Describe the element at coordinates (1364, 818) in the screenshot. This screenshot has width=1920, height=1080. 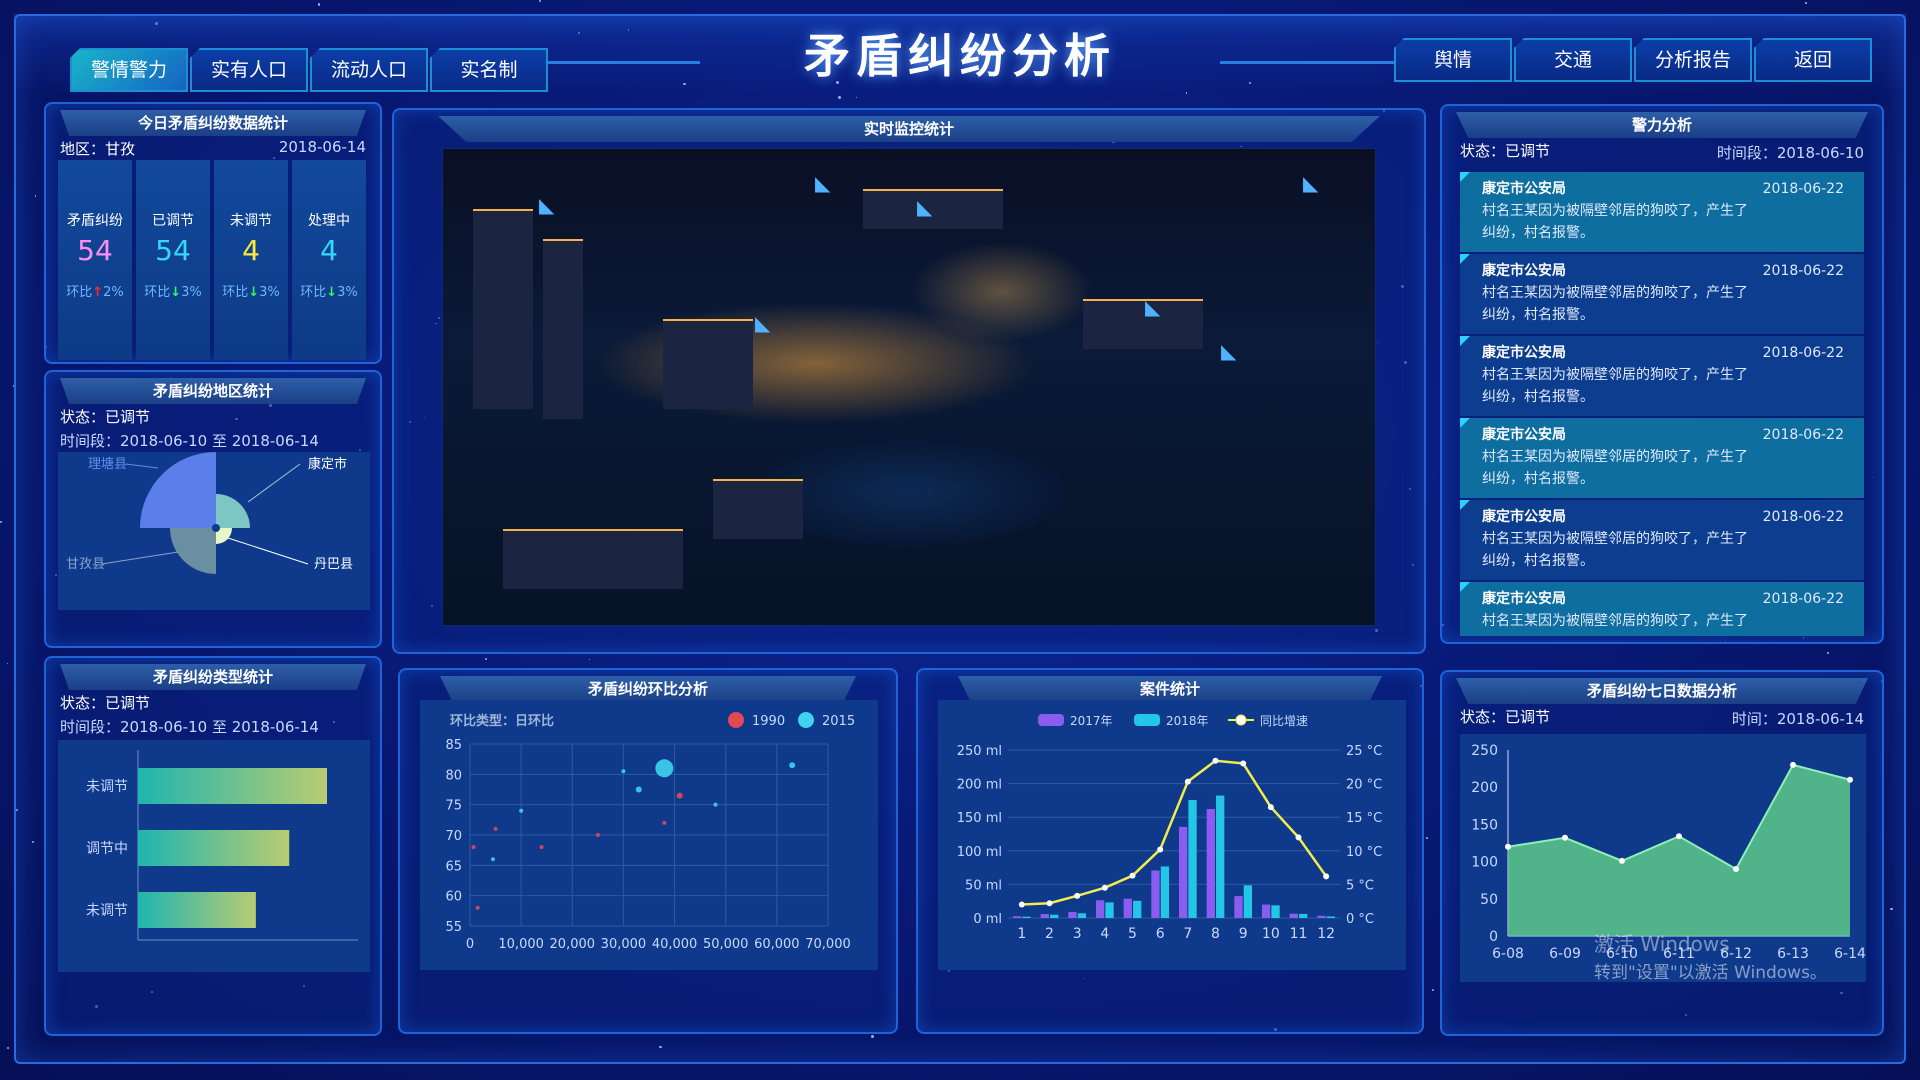
I see `y2-tick-label: 15 °C` at that location.